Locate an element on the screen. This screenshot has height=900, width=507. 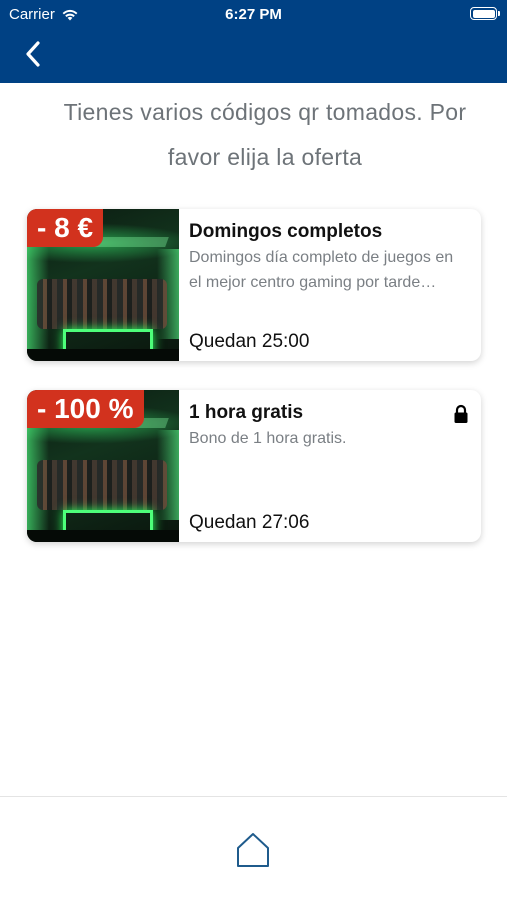
clock: 6:27 PM is located at coordinates (253, 14).